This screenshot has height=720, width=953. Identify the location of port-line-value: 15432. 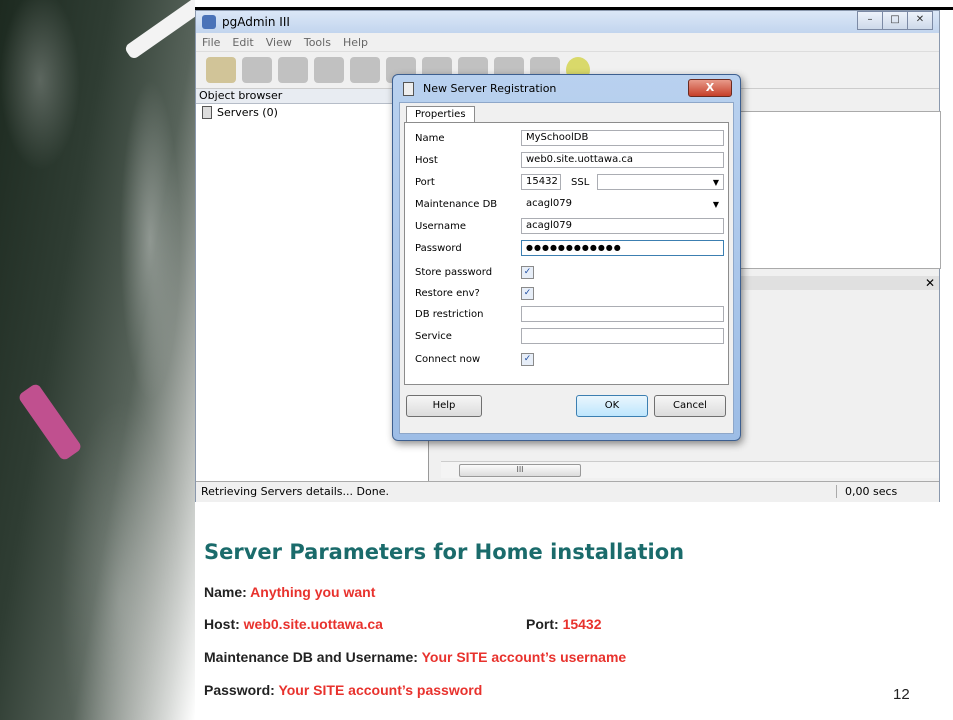
(582, 624).